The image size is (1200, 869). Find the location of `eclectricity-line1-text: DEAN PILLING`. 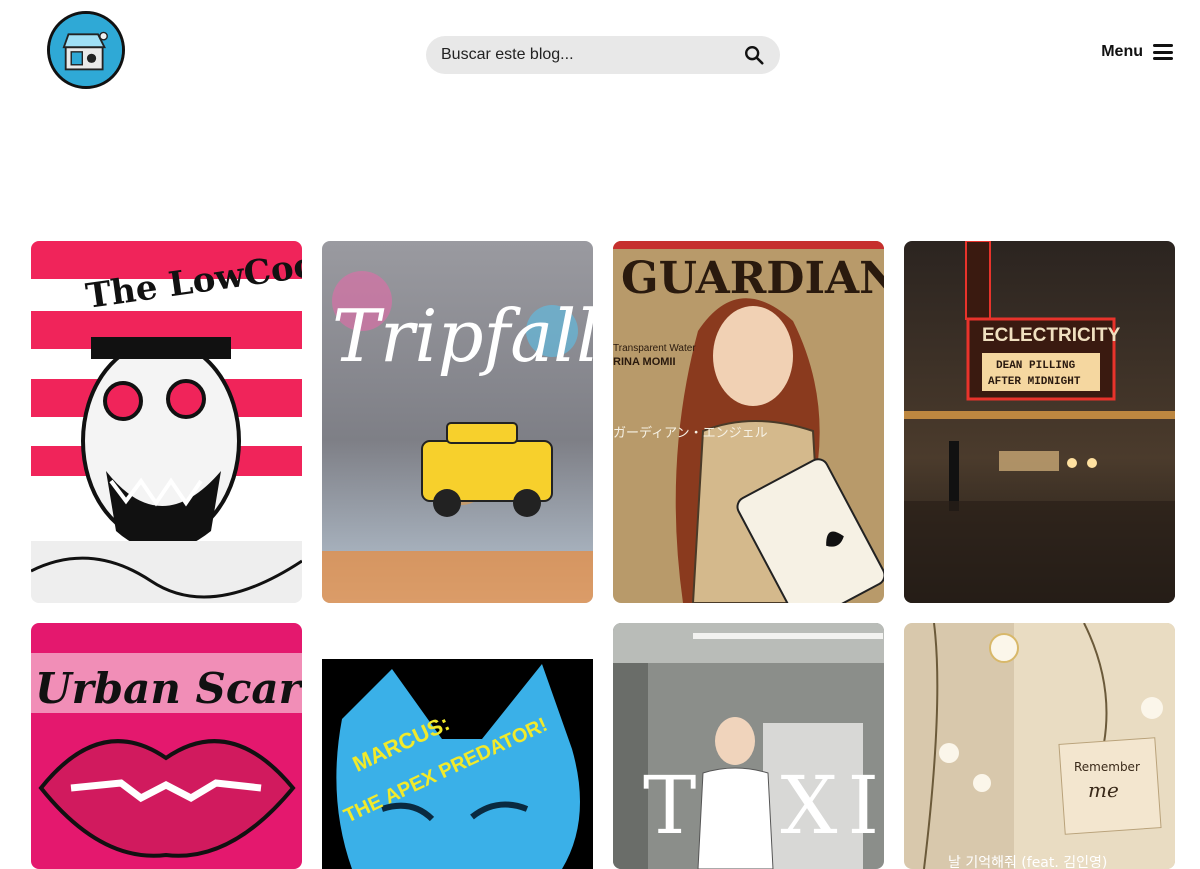

eclectricity-line1-text: DEAN PILLING is located at coordinates (1036, 366).